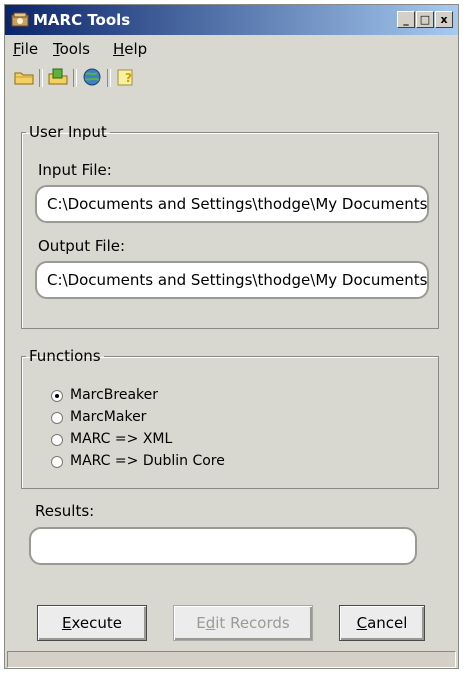  Describe the element at coordinates (406, 19) in the screenshot. I see `minimize-button: _` at that location.